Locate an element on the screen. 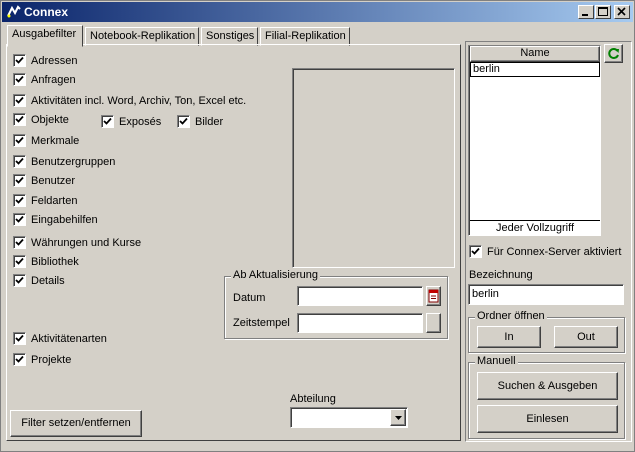  bezeichnung-label: Bezeichnung is located at coordinates (501, 275).